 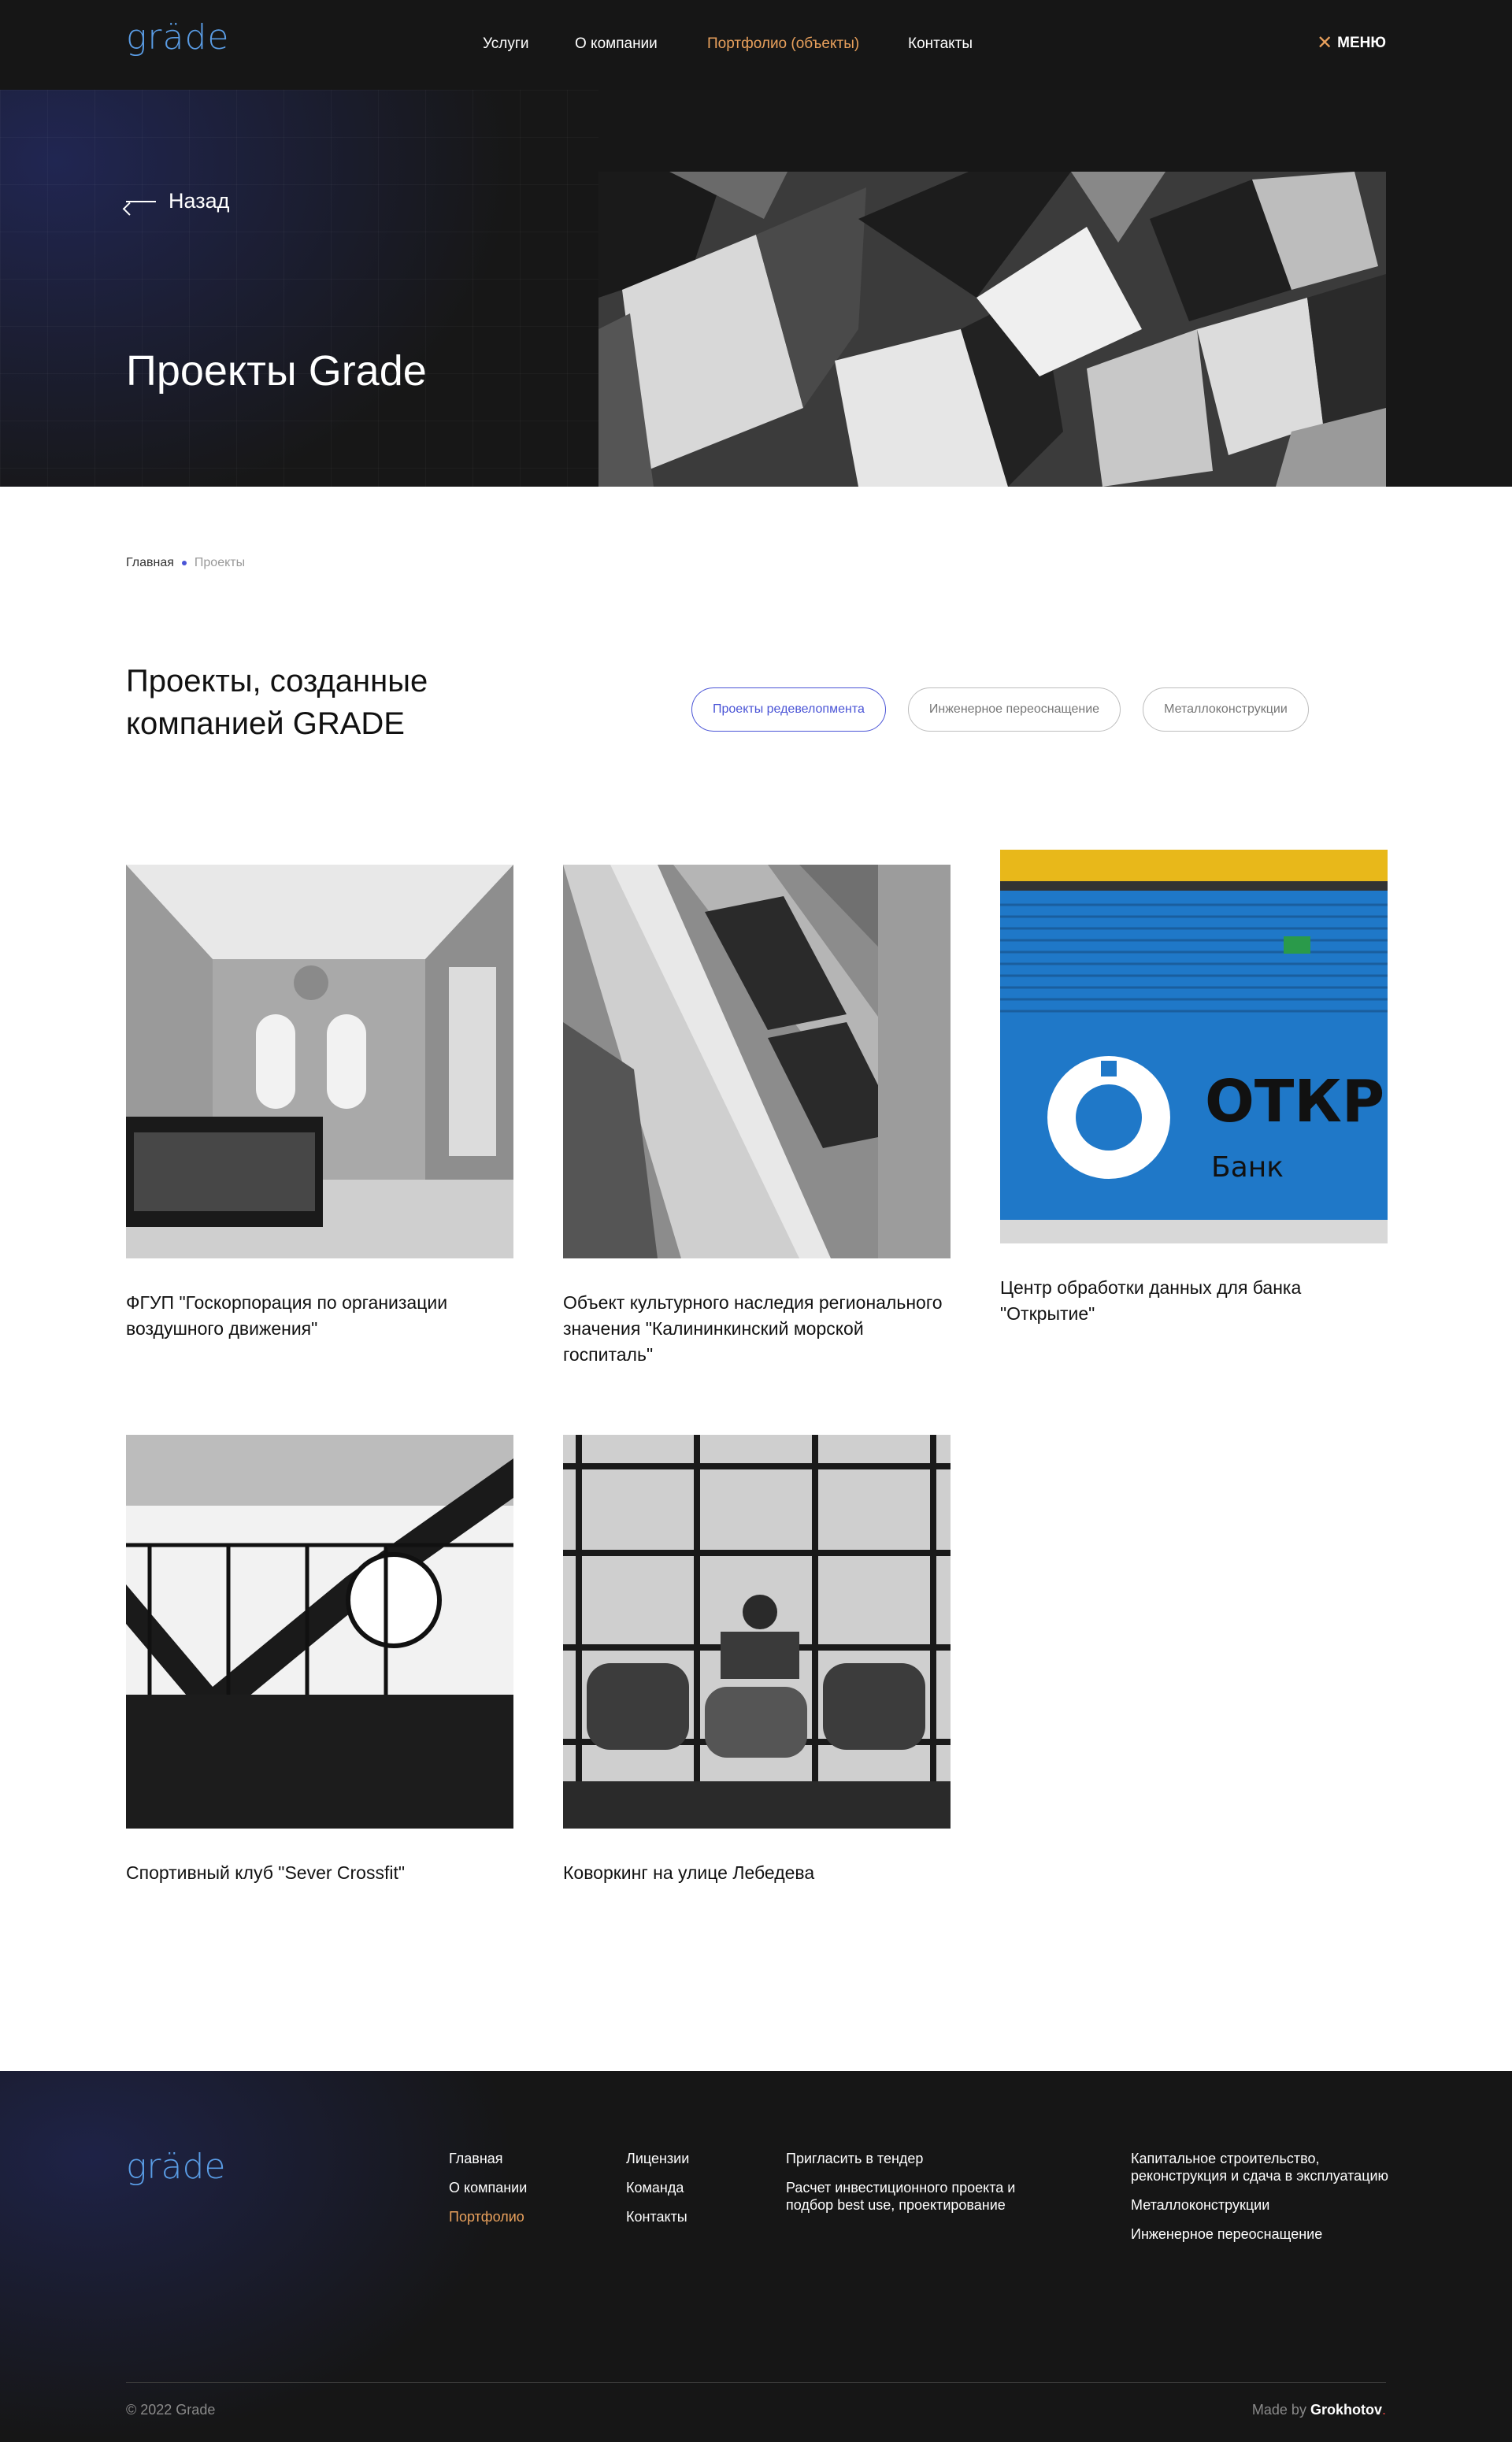 I want to click on made-by: Made by Grokhotov., so click(x=1319, y=2410).